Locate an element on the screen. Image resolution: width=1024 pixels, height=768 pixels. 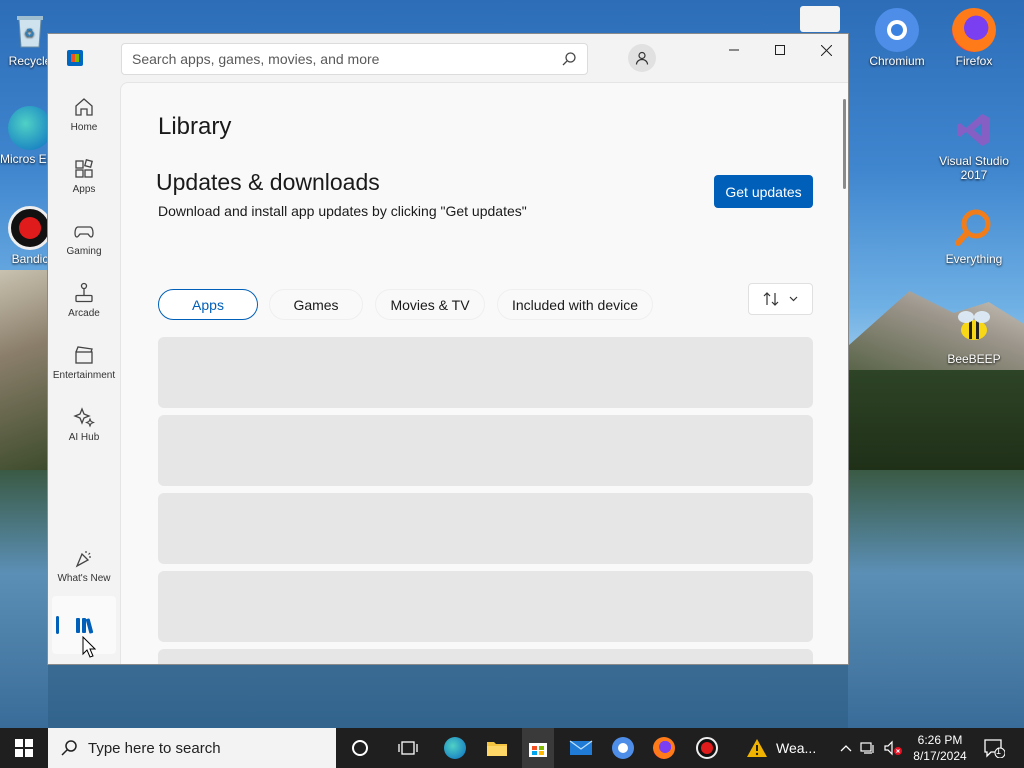
cortana-button is located at coordinates (360, 748).